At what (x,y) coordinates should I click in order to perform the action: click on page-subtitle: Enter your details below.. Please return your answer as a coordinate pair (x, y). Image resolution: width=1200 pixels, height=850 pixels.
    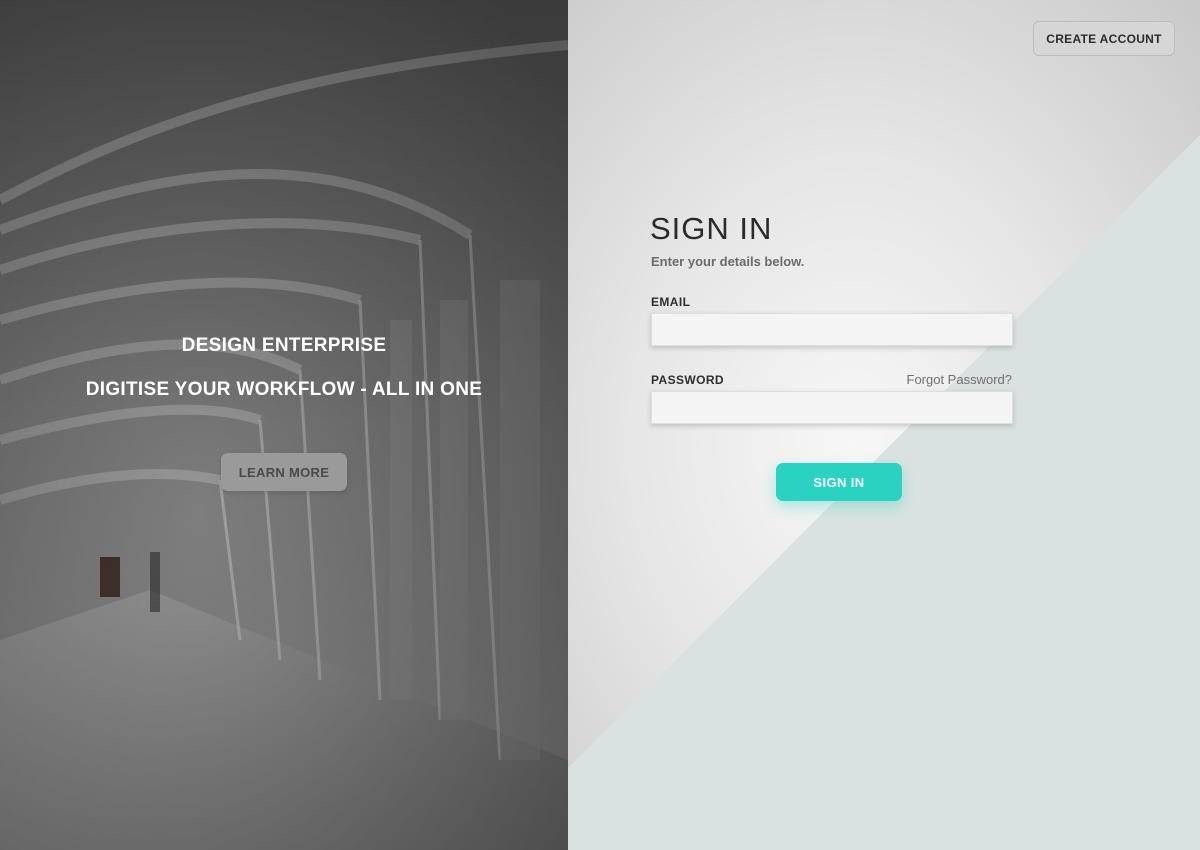
    Looking at the image, I should click on (728, 261).